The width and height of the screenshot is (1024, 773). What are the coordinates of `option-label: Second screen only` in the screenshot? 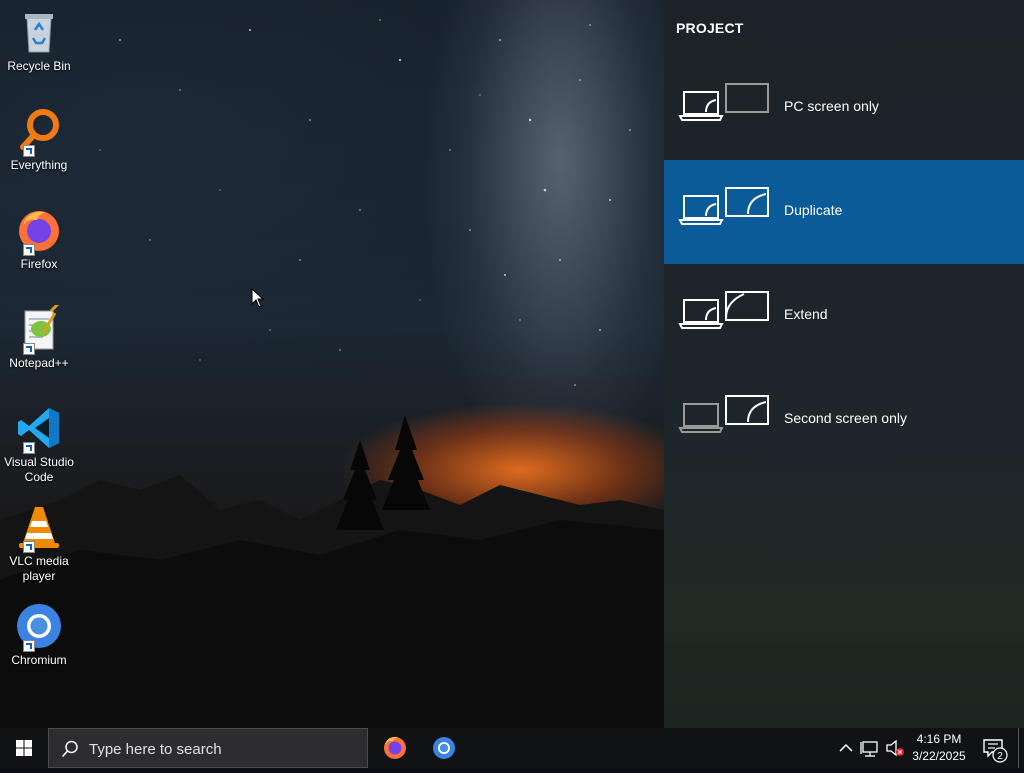 It's located at (845, 418).